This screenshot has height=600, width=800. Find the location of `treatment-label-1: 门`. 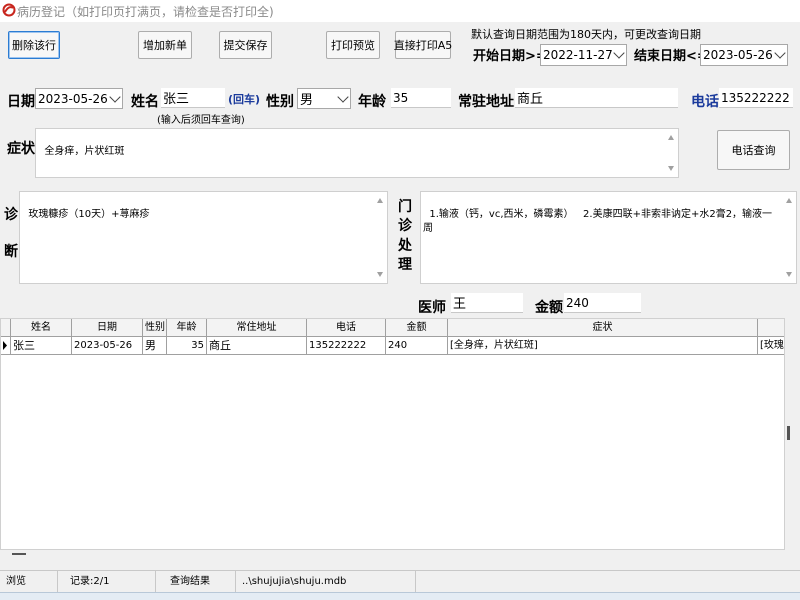

treatment-label-1: 门 is located at coordinates (405, 207).